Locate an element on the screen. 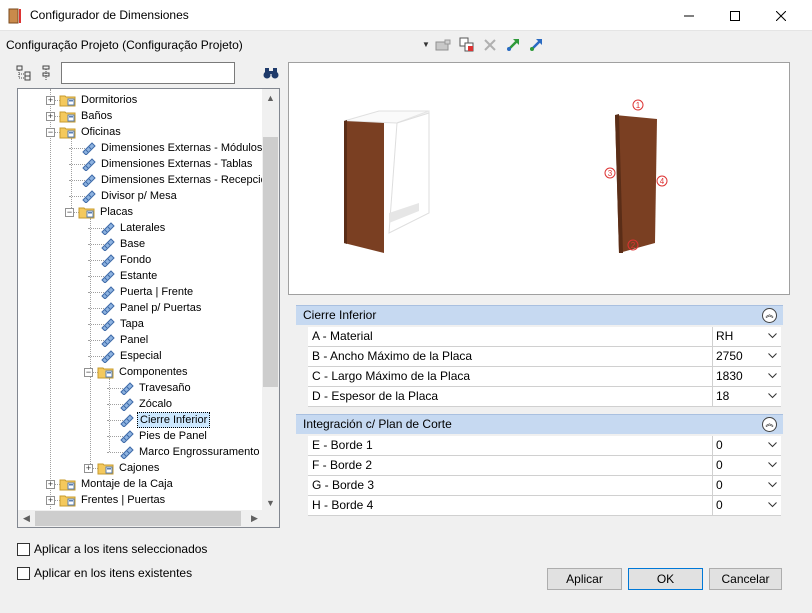  tree-item-label: Cajones is located at coordinates (139, 468).